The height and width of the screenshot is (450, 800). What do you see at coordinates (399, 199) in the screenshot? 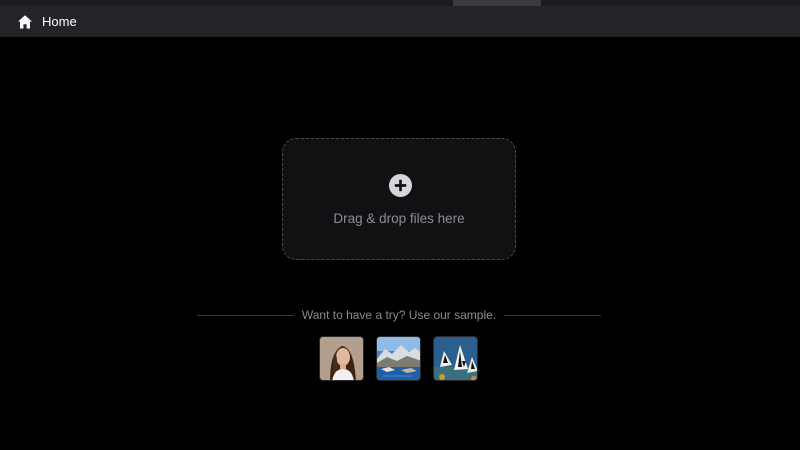
I see `file-dropzone: Drag & drop files here` at bounding box center [399, 199].